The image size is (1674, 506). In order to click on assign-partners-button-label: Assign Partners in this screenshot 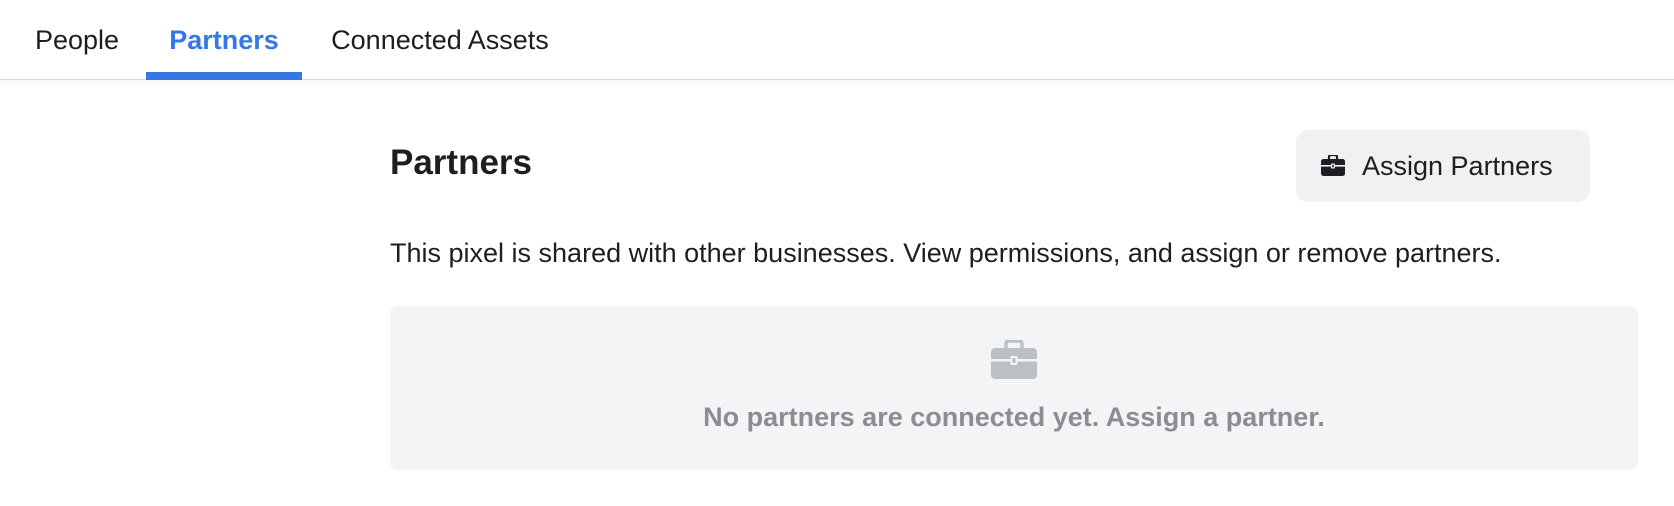, I will do `click(1457, 165)`.